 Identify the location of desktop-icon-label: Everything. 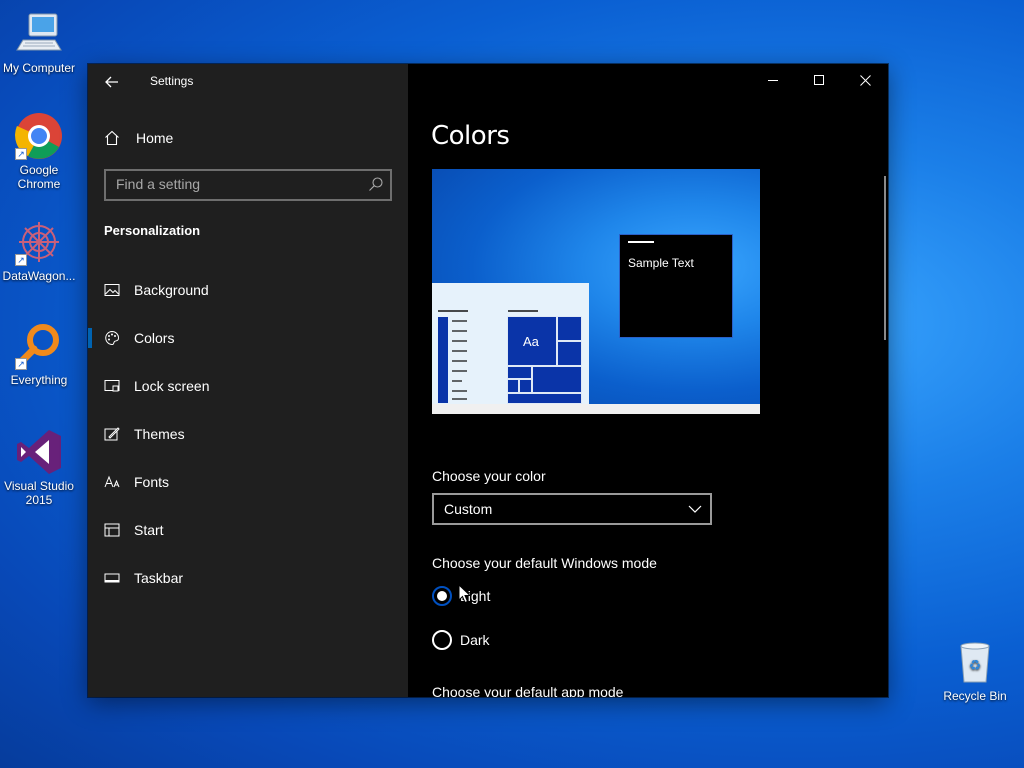
(39, 380).